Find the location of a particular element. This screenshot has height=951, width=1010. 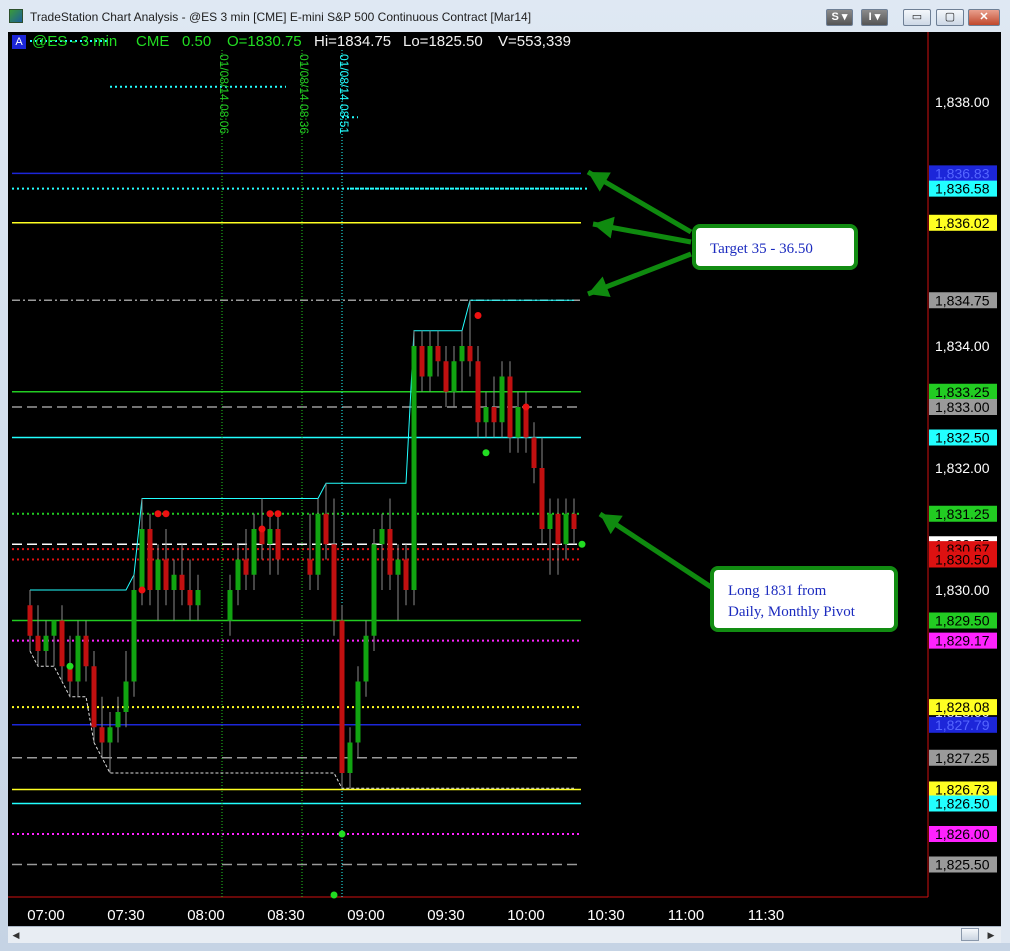

time-tick-label-1: 07:30 is located at coordinates (126, 915).